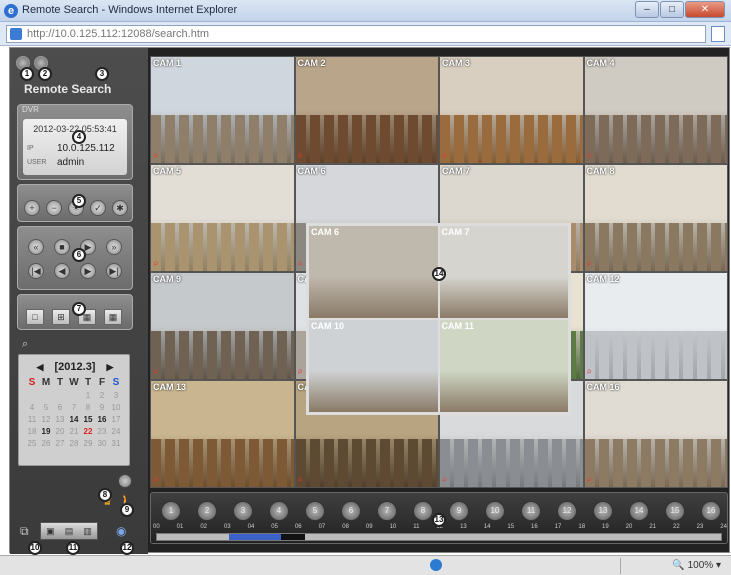  I want to click on globe-icon: ◉, so click(121, 531).